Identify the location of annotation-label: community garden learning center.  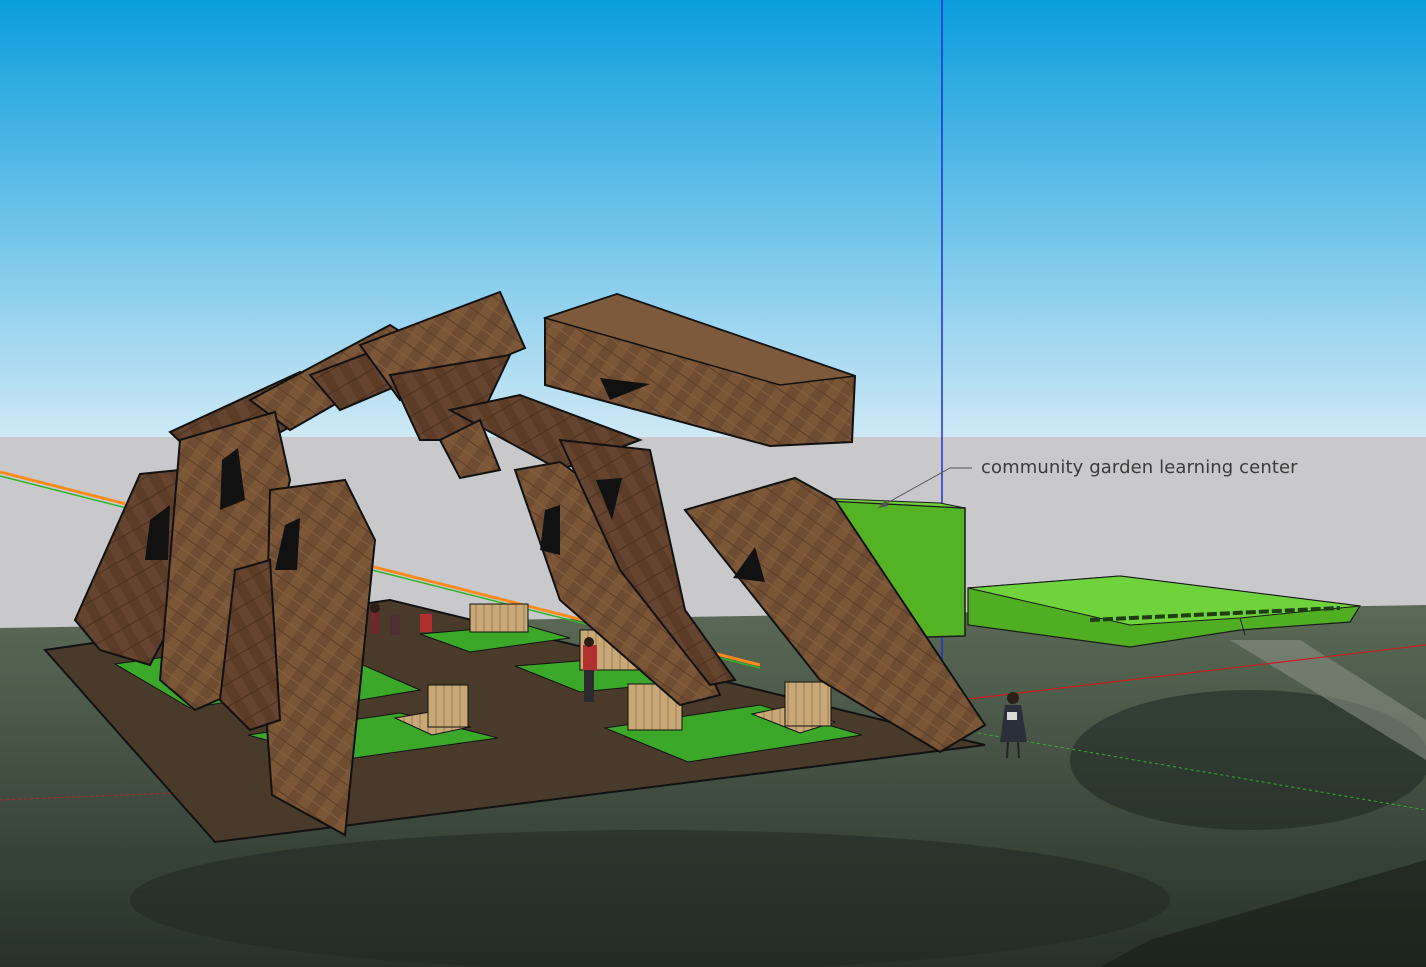
(1139, 467).